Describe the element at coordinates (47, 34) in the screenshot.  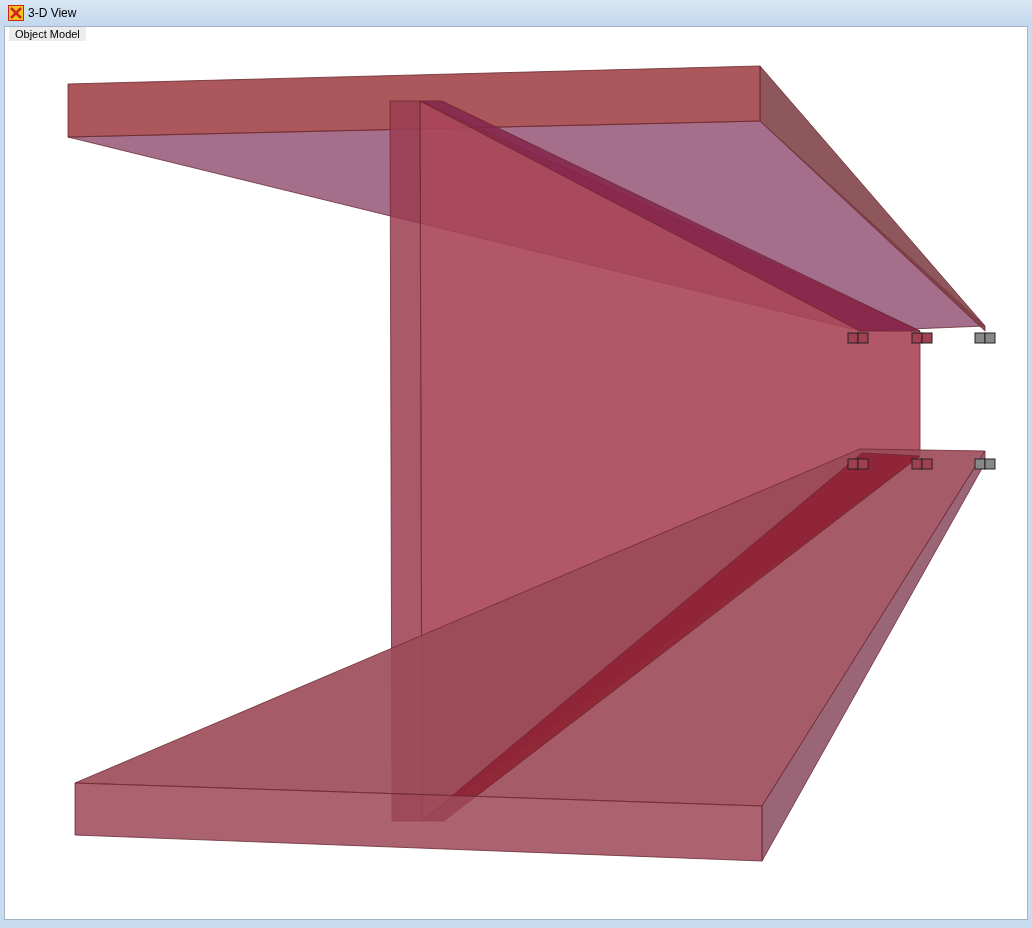
I see `tab: Object Model` at that location.